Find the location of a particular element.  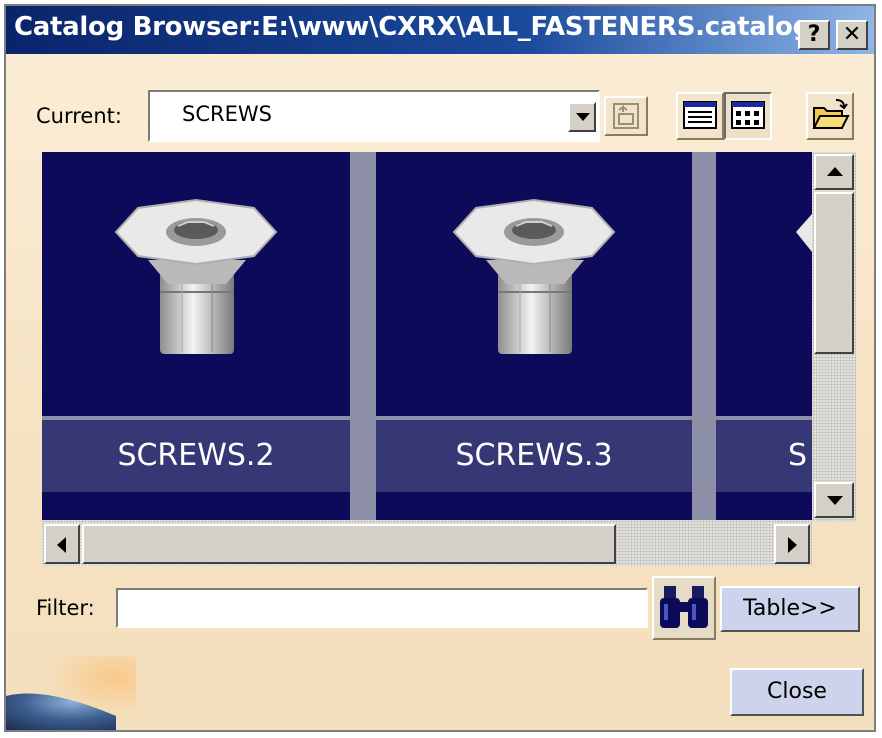

arrow-right-icon is located at coordinates (792, 545).